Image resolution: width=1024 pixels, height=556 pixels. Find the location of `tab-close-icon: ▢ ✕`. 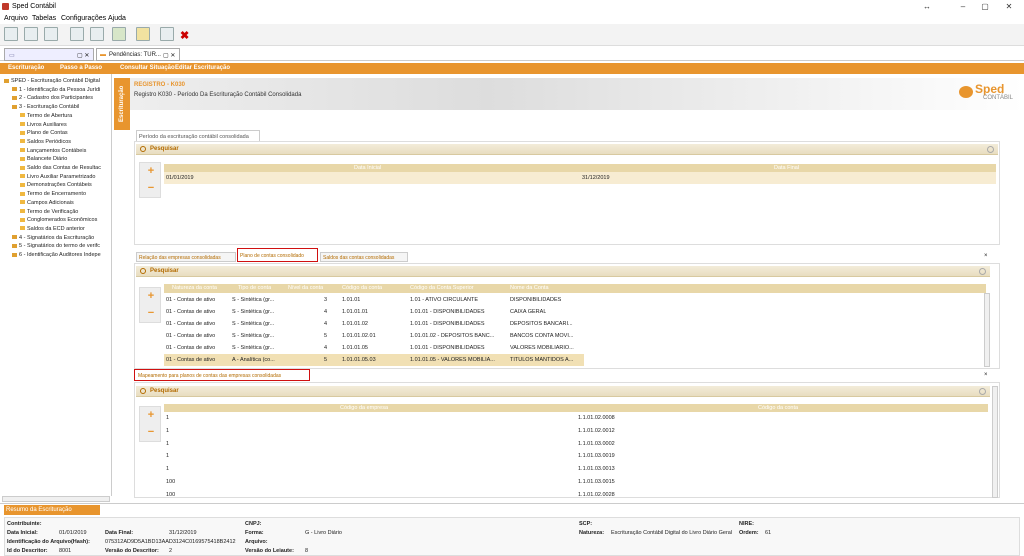

tab-close-icon: ▢ ✕ is located at coordinates (169, 55).